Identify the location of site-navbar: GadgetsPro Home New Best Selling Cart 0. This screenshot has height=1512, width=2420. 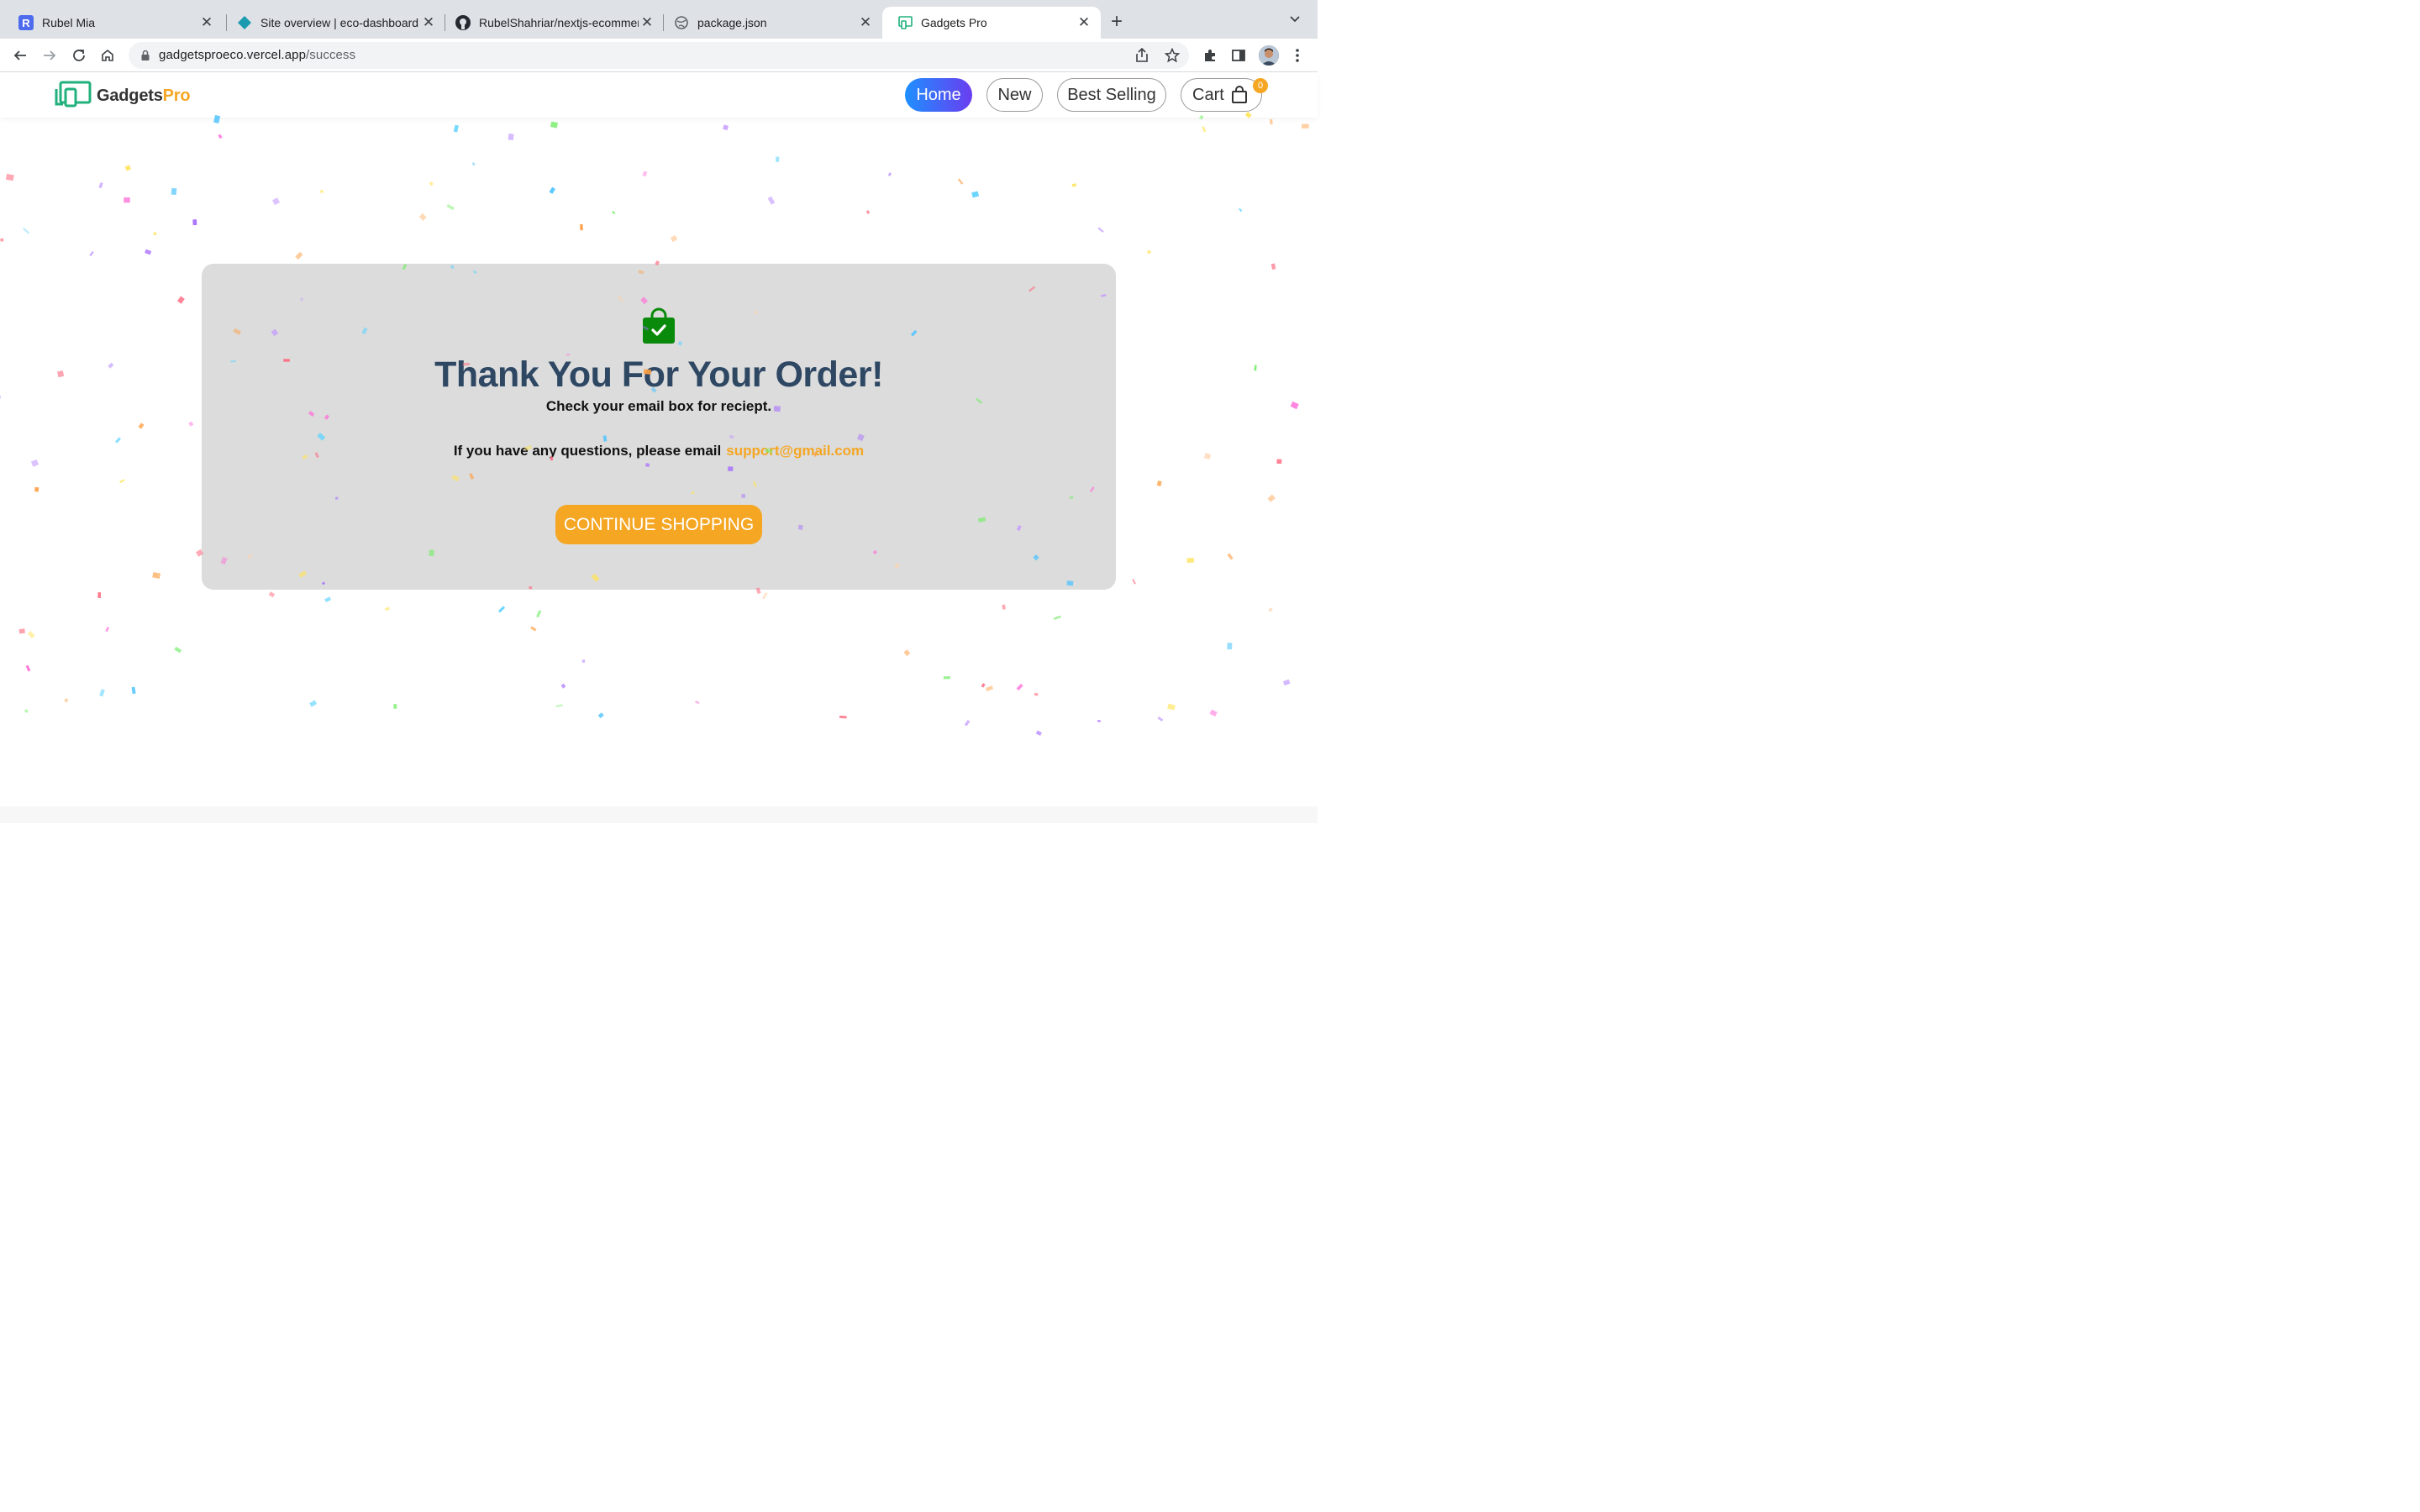
(659, 95).